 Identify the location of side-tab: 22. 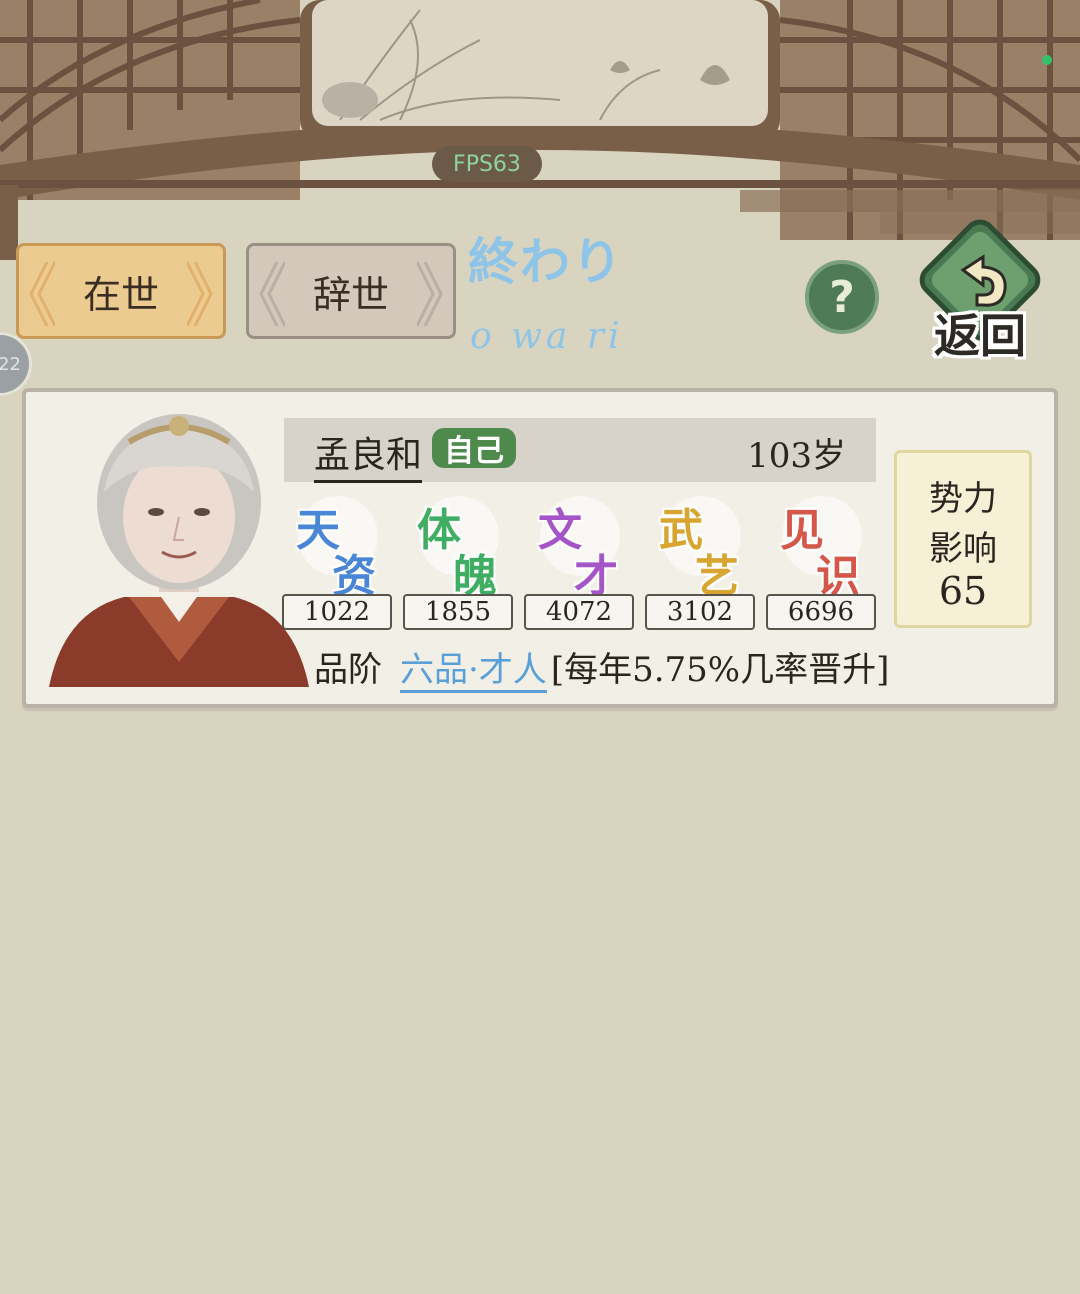
(16, 364).